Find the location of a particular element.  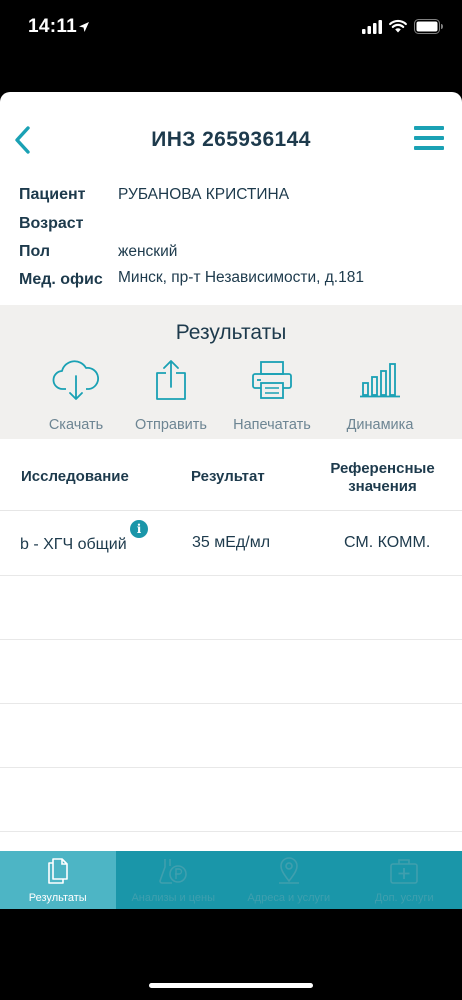

download-label: Скачать is located at coordinates (76, 425).